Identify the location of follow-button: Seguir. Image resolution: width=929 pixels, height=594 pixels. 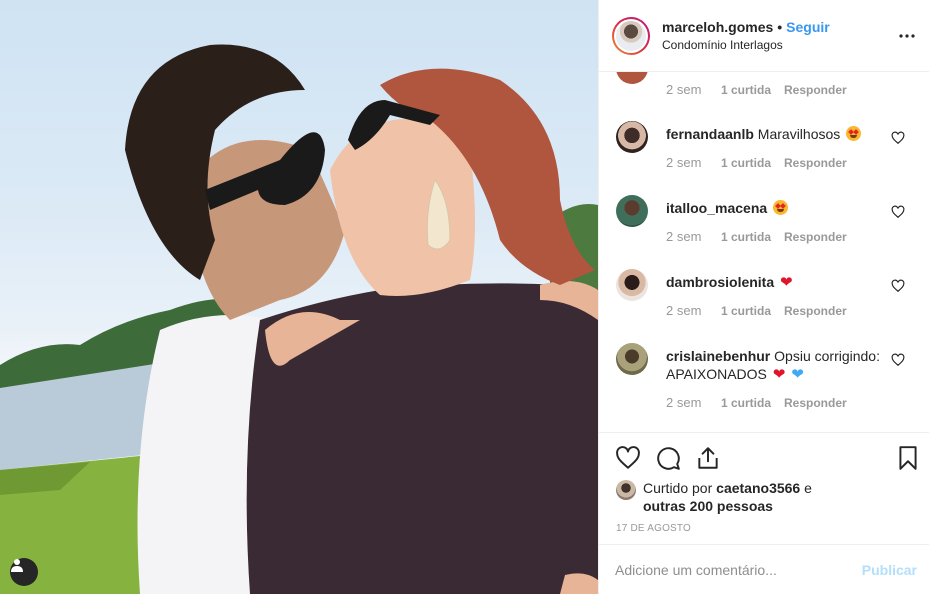
(808, 27).